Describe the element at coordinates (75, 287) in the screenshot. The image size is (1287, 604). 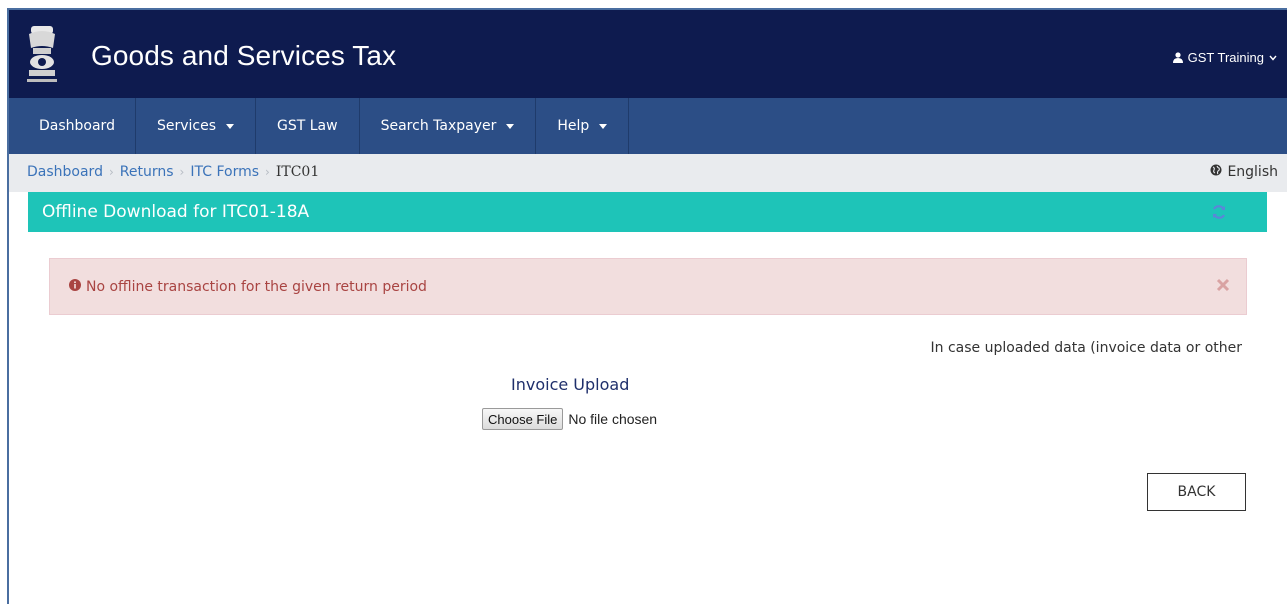
I see `info-circle-icon` at that location.